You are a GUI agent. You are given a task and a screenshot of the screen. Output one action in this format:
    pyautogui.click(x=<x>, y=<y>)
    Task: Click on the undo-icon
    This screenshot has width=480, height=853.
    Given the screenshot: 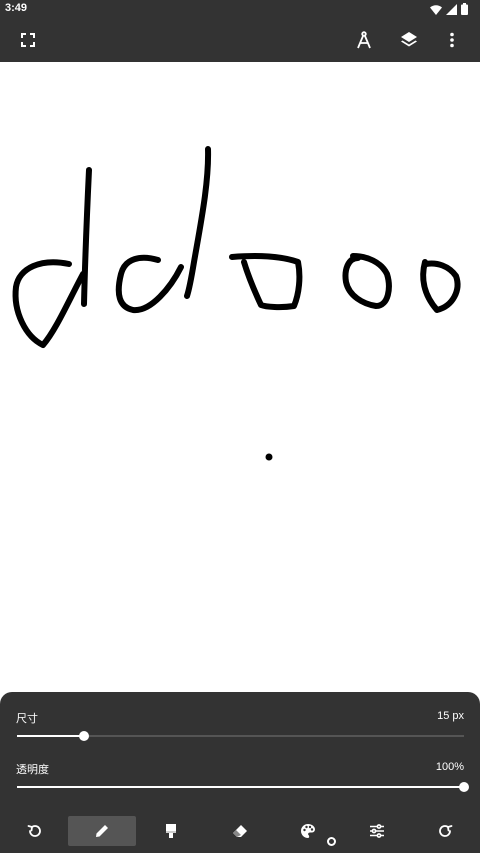 What is the action you would take?
    pyautogui.click(x=34, y=831)
    